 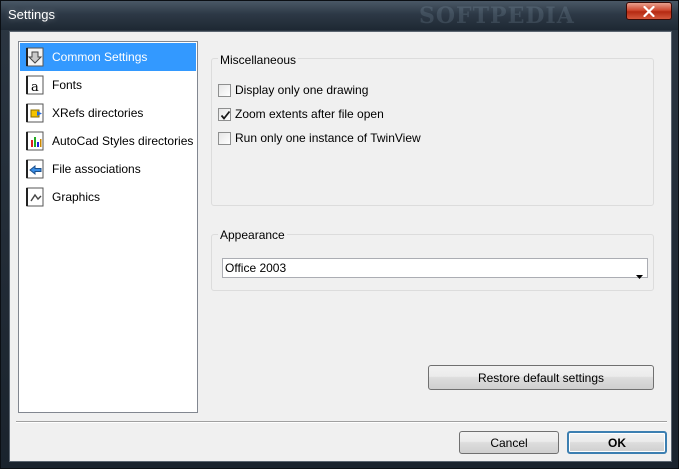 I want to click on file-associations-icon, so click(x=35, y=169).